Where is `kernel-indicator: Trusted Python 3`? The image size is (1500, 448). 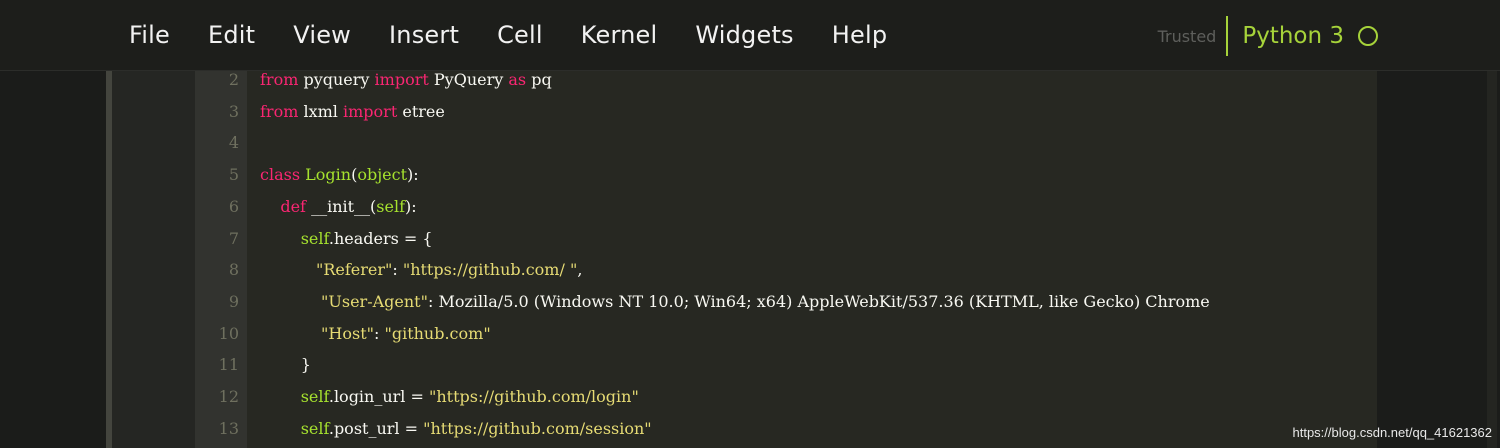
kernel-indicator: Trusted Python 3 is located at coordinates (1268, 36).